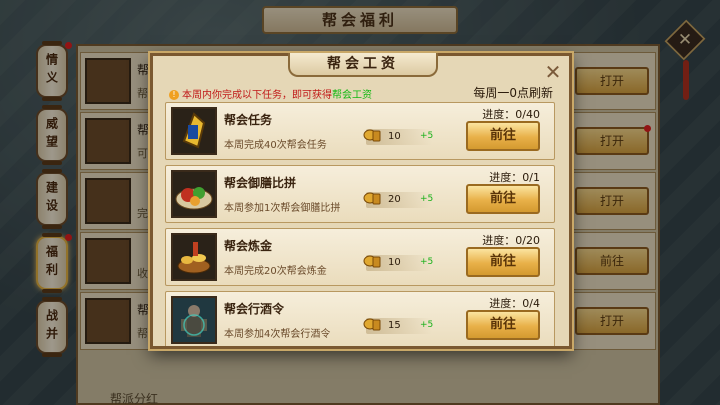  What do you see at coordinates (248, 246) in the screenshot?
I see `task-name: 帮会炼金` at bounding box center [248, 246].